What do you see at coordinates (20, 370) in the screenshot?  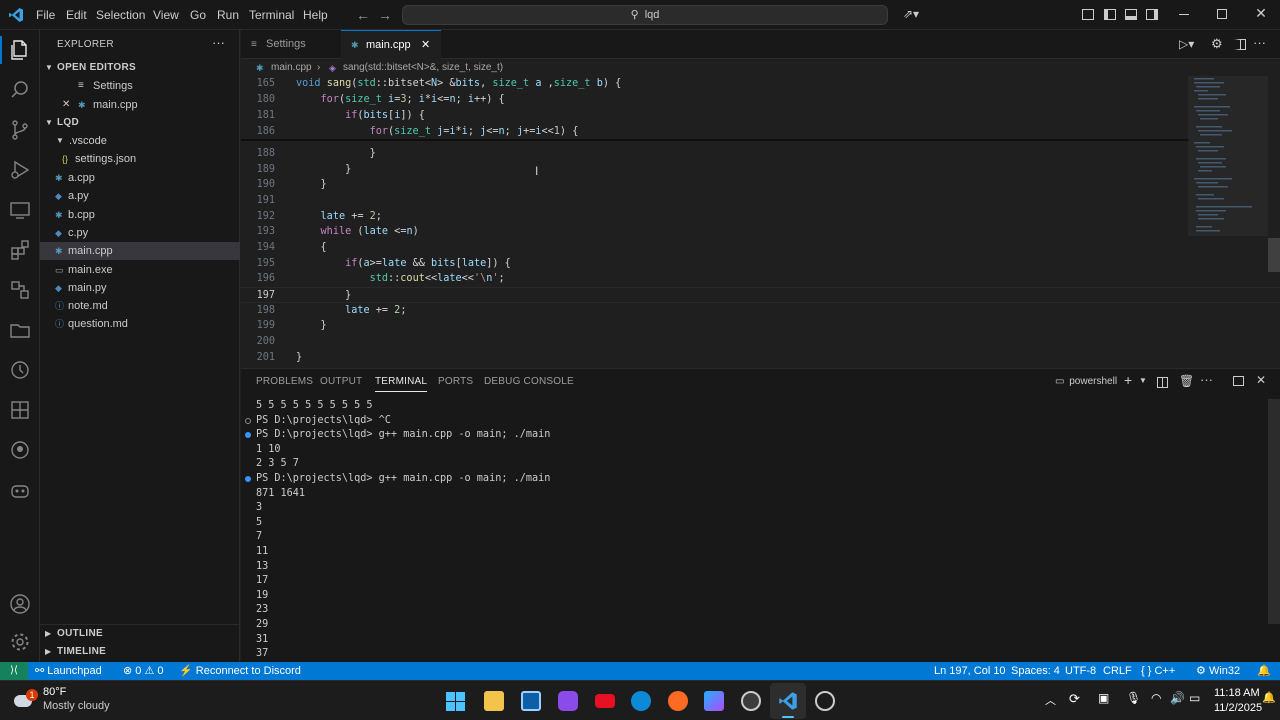 I see `timeline-icon` at bounding box center [20, 370].